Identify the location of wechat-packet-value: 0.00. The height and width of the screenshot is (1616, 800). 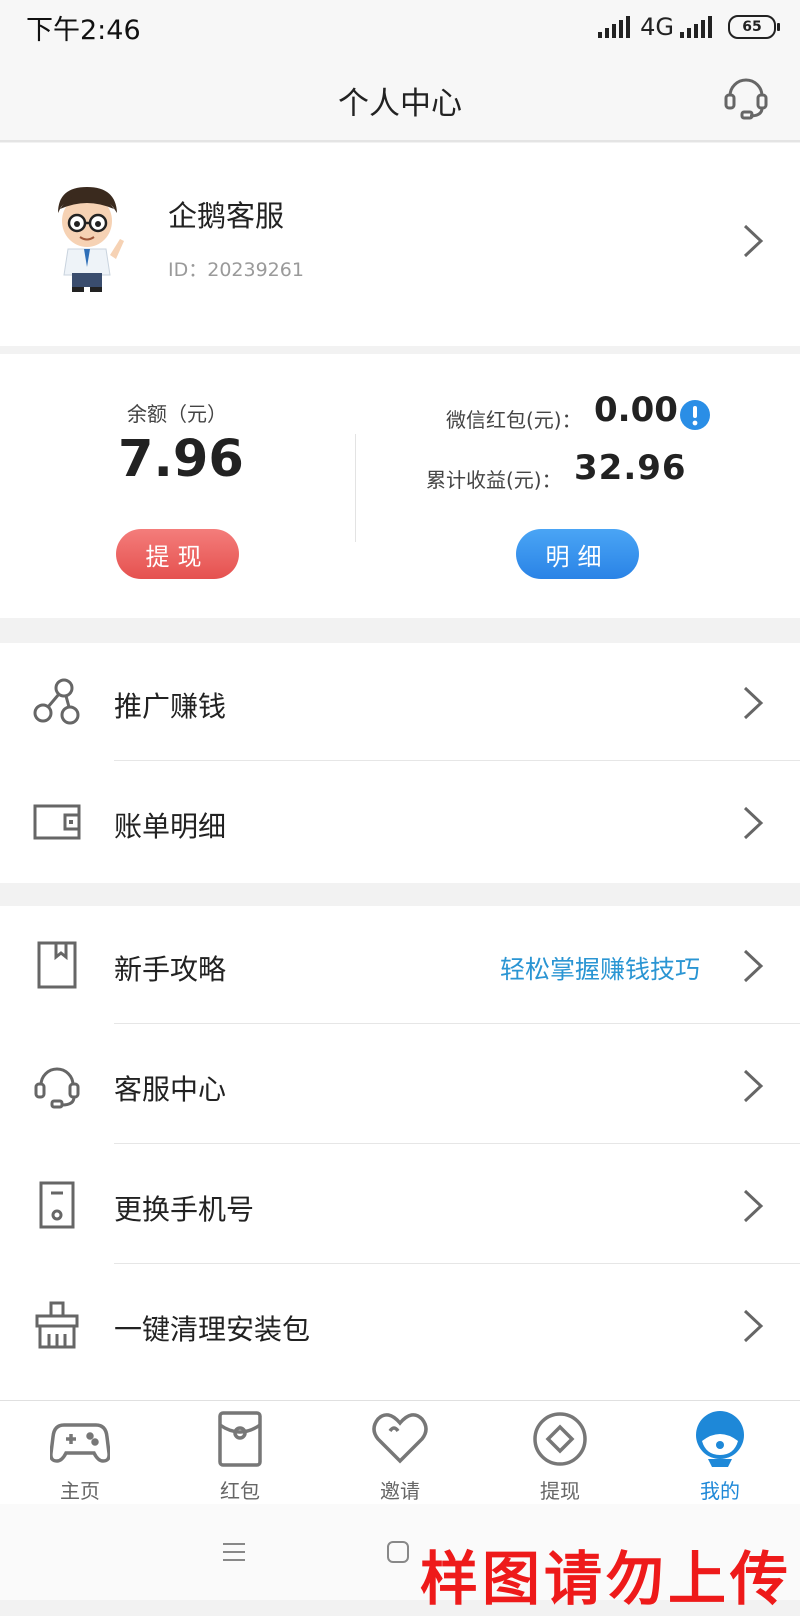
(636, 410).